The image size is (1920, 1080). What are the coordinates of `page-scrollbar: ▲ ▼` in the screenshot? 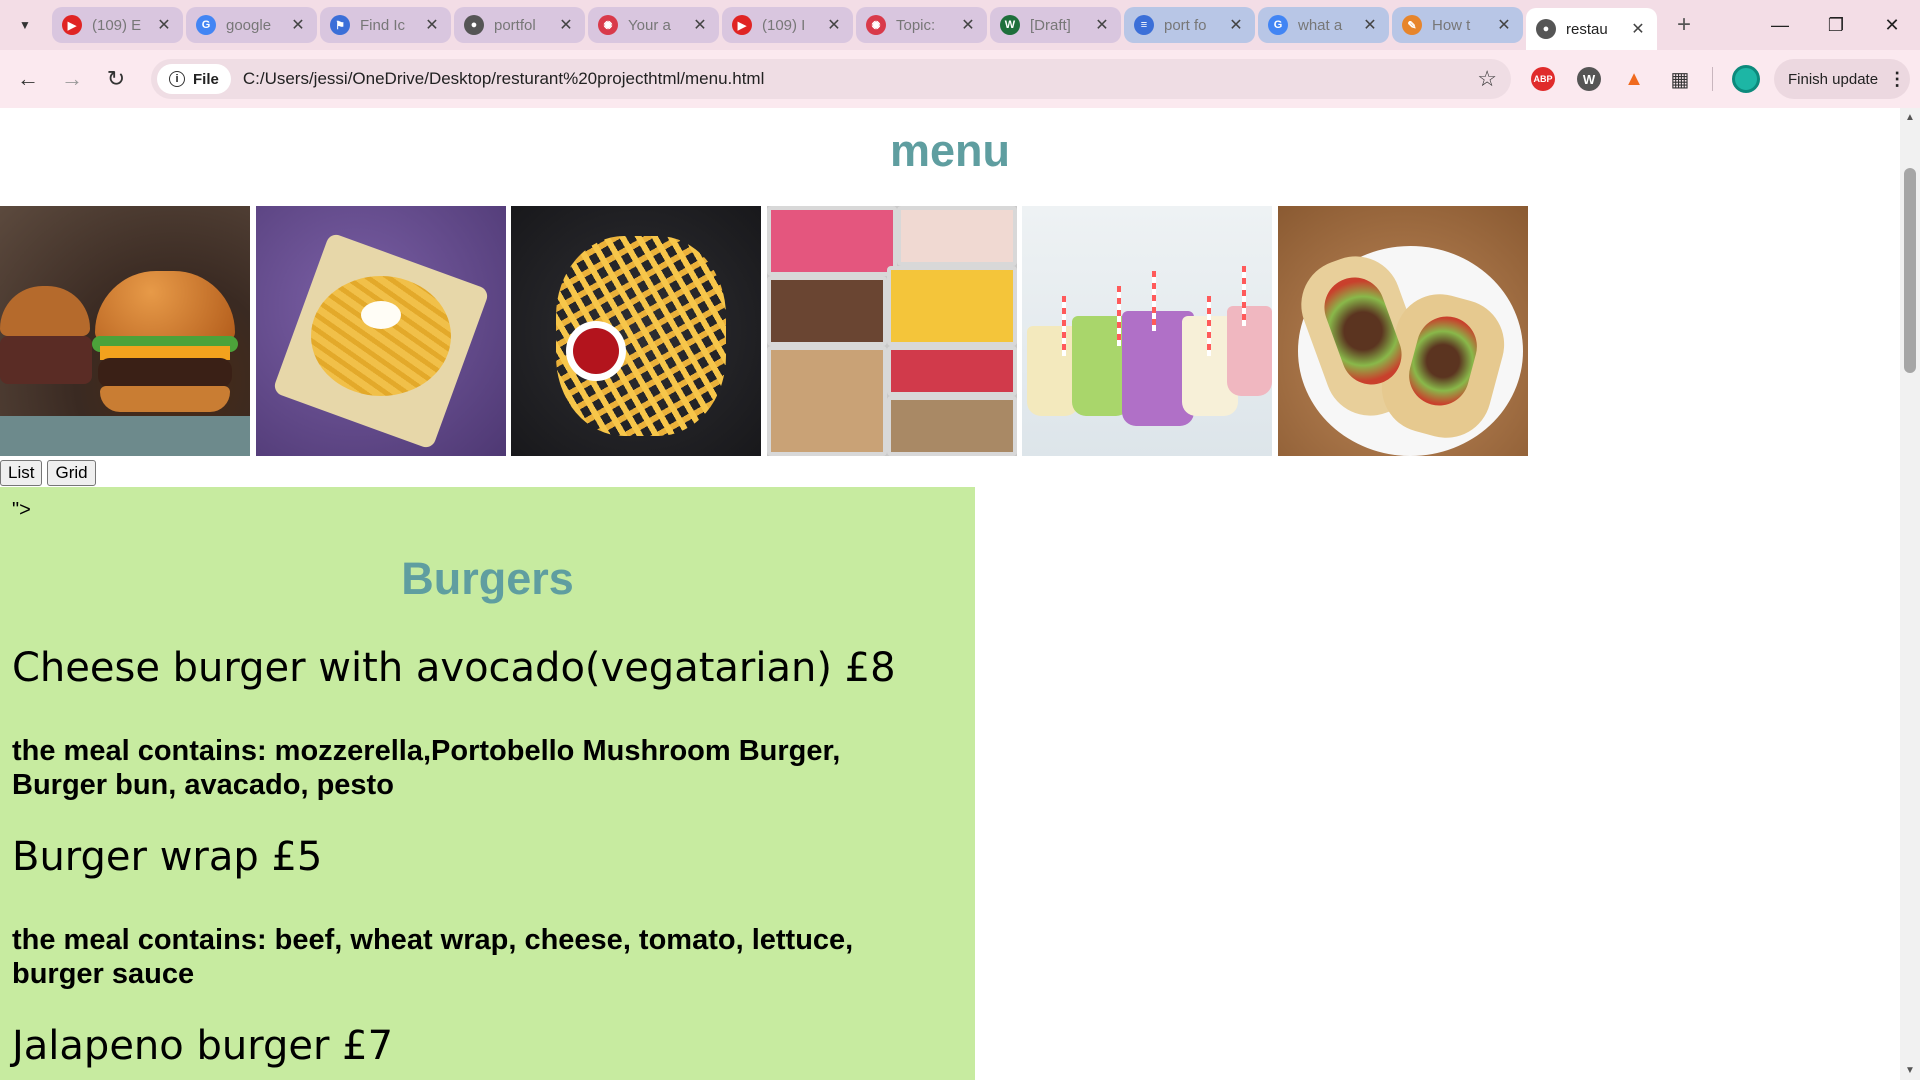 It's located at (1910, 594).